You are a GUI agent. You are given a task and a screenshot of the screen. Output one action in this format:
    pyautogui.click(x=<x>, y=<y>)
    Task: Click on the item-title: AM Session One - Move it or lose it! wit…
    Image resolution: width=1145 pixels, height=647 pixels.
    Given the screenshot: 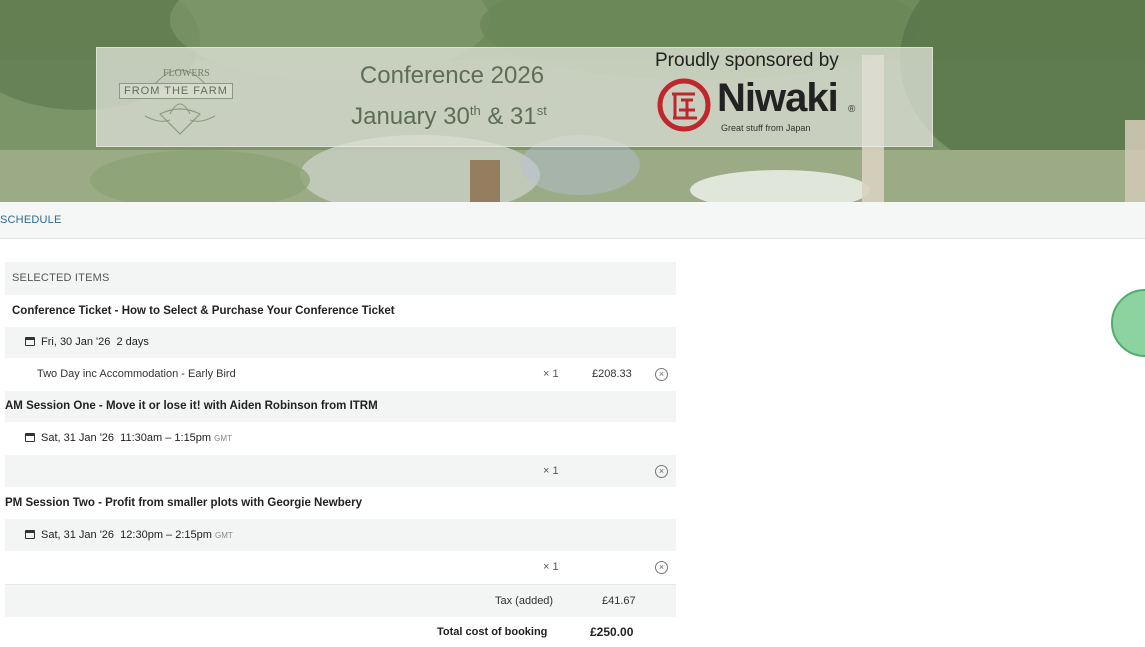 What is the action you would take?
    pyautogui.click(x=191, y=406)
    